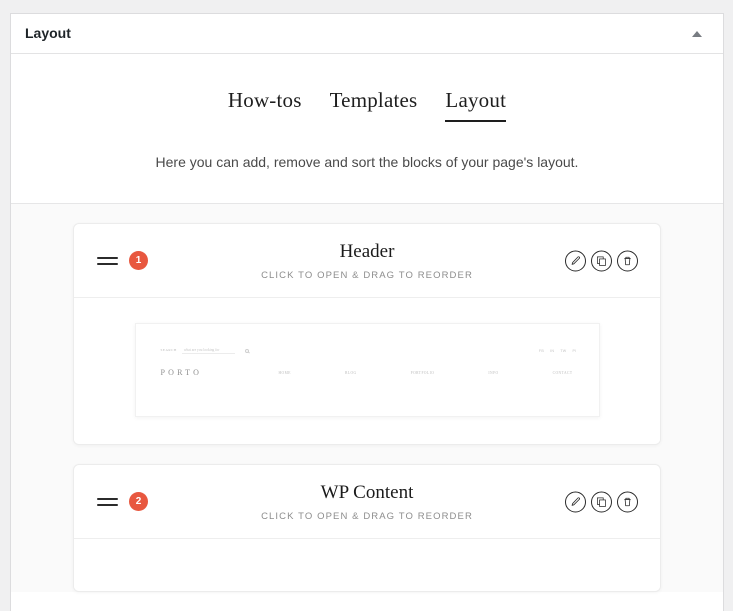 Image resolution: width=733 pixels, height=611 pixels. Describe the element at coordinates (562, 372) in the screenshot. I see `nav-item: CONTACT` at that location.